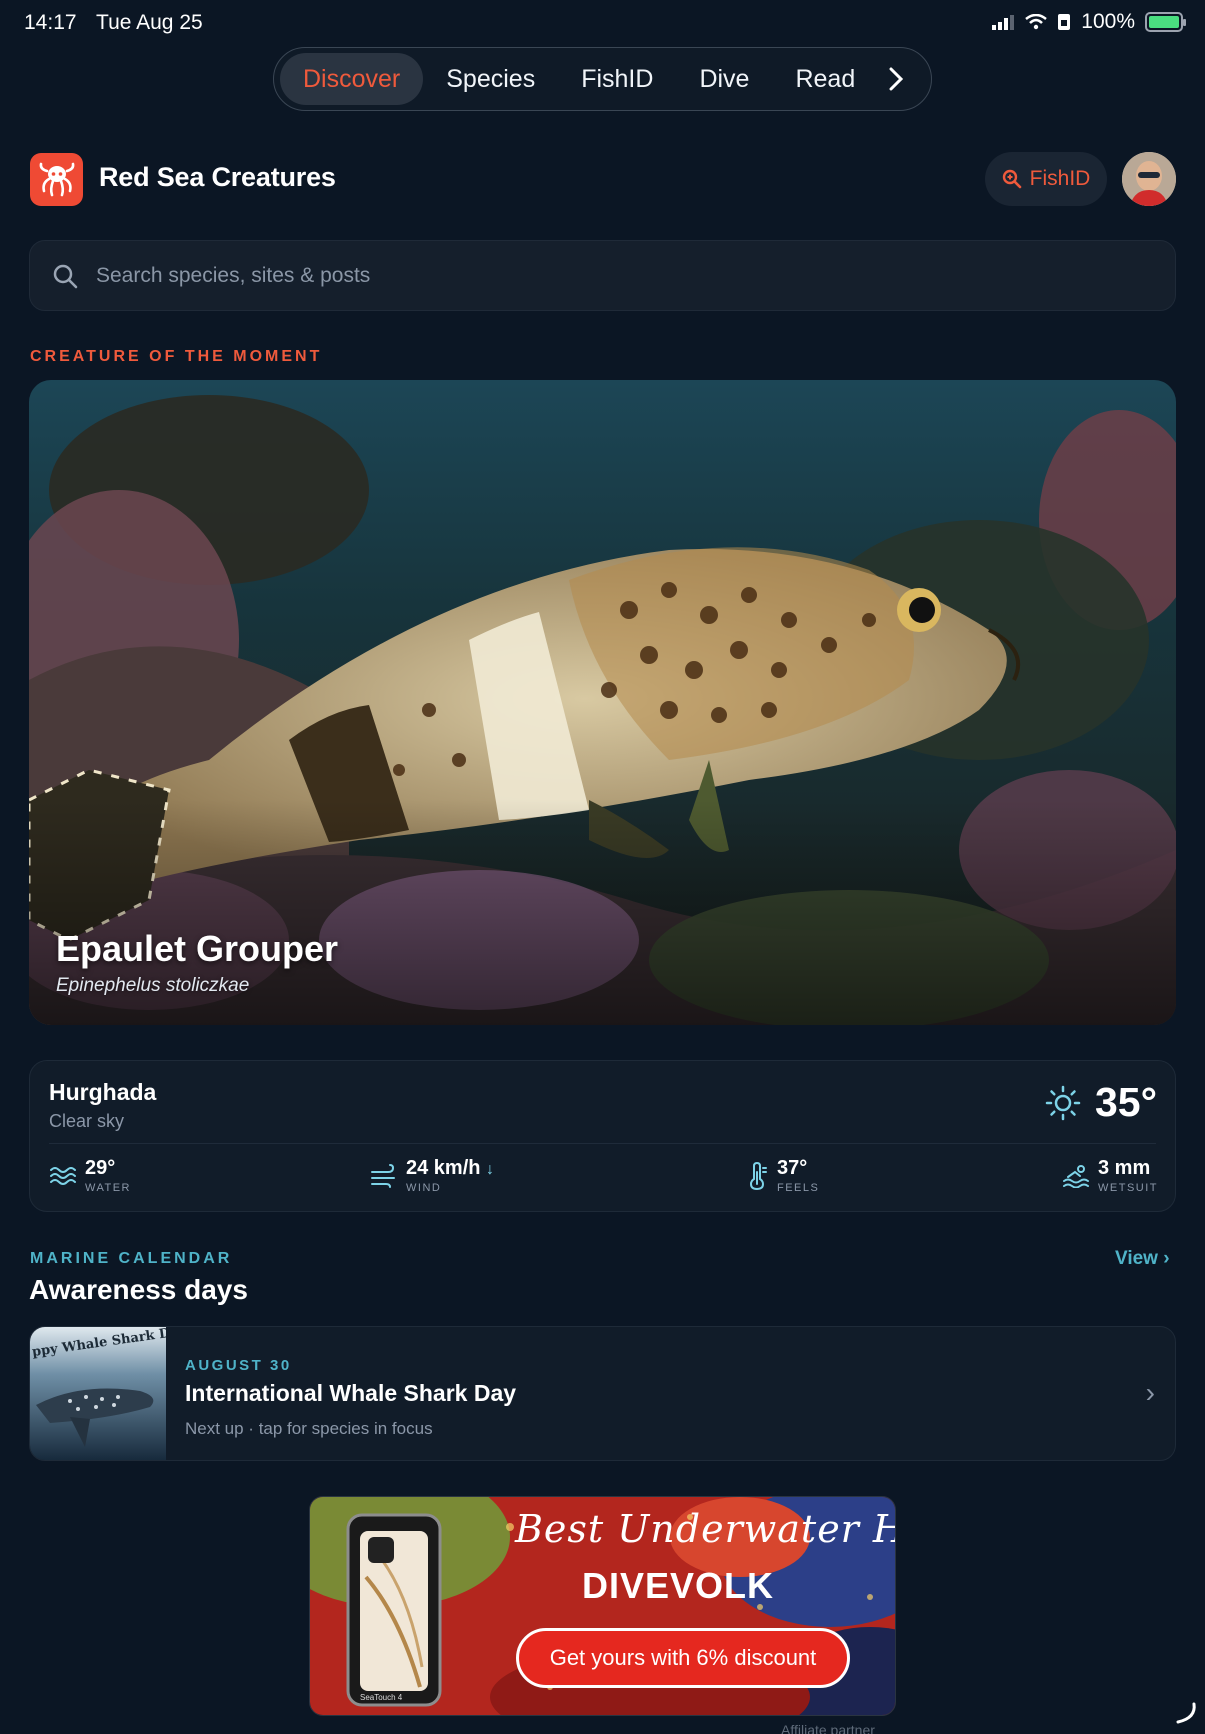 Image resolution: width=1205 pixels, height=1734 pixels. What do you see at coordinates (217, 177) in the screenshot?
I see `app-title: Red Sea Creatures` at bounding box center [217, 177].